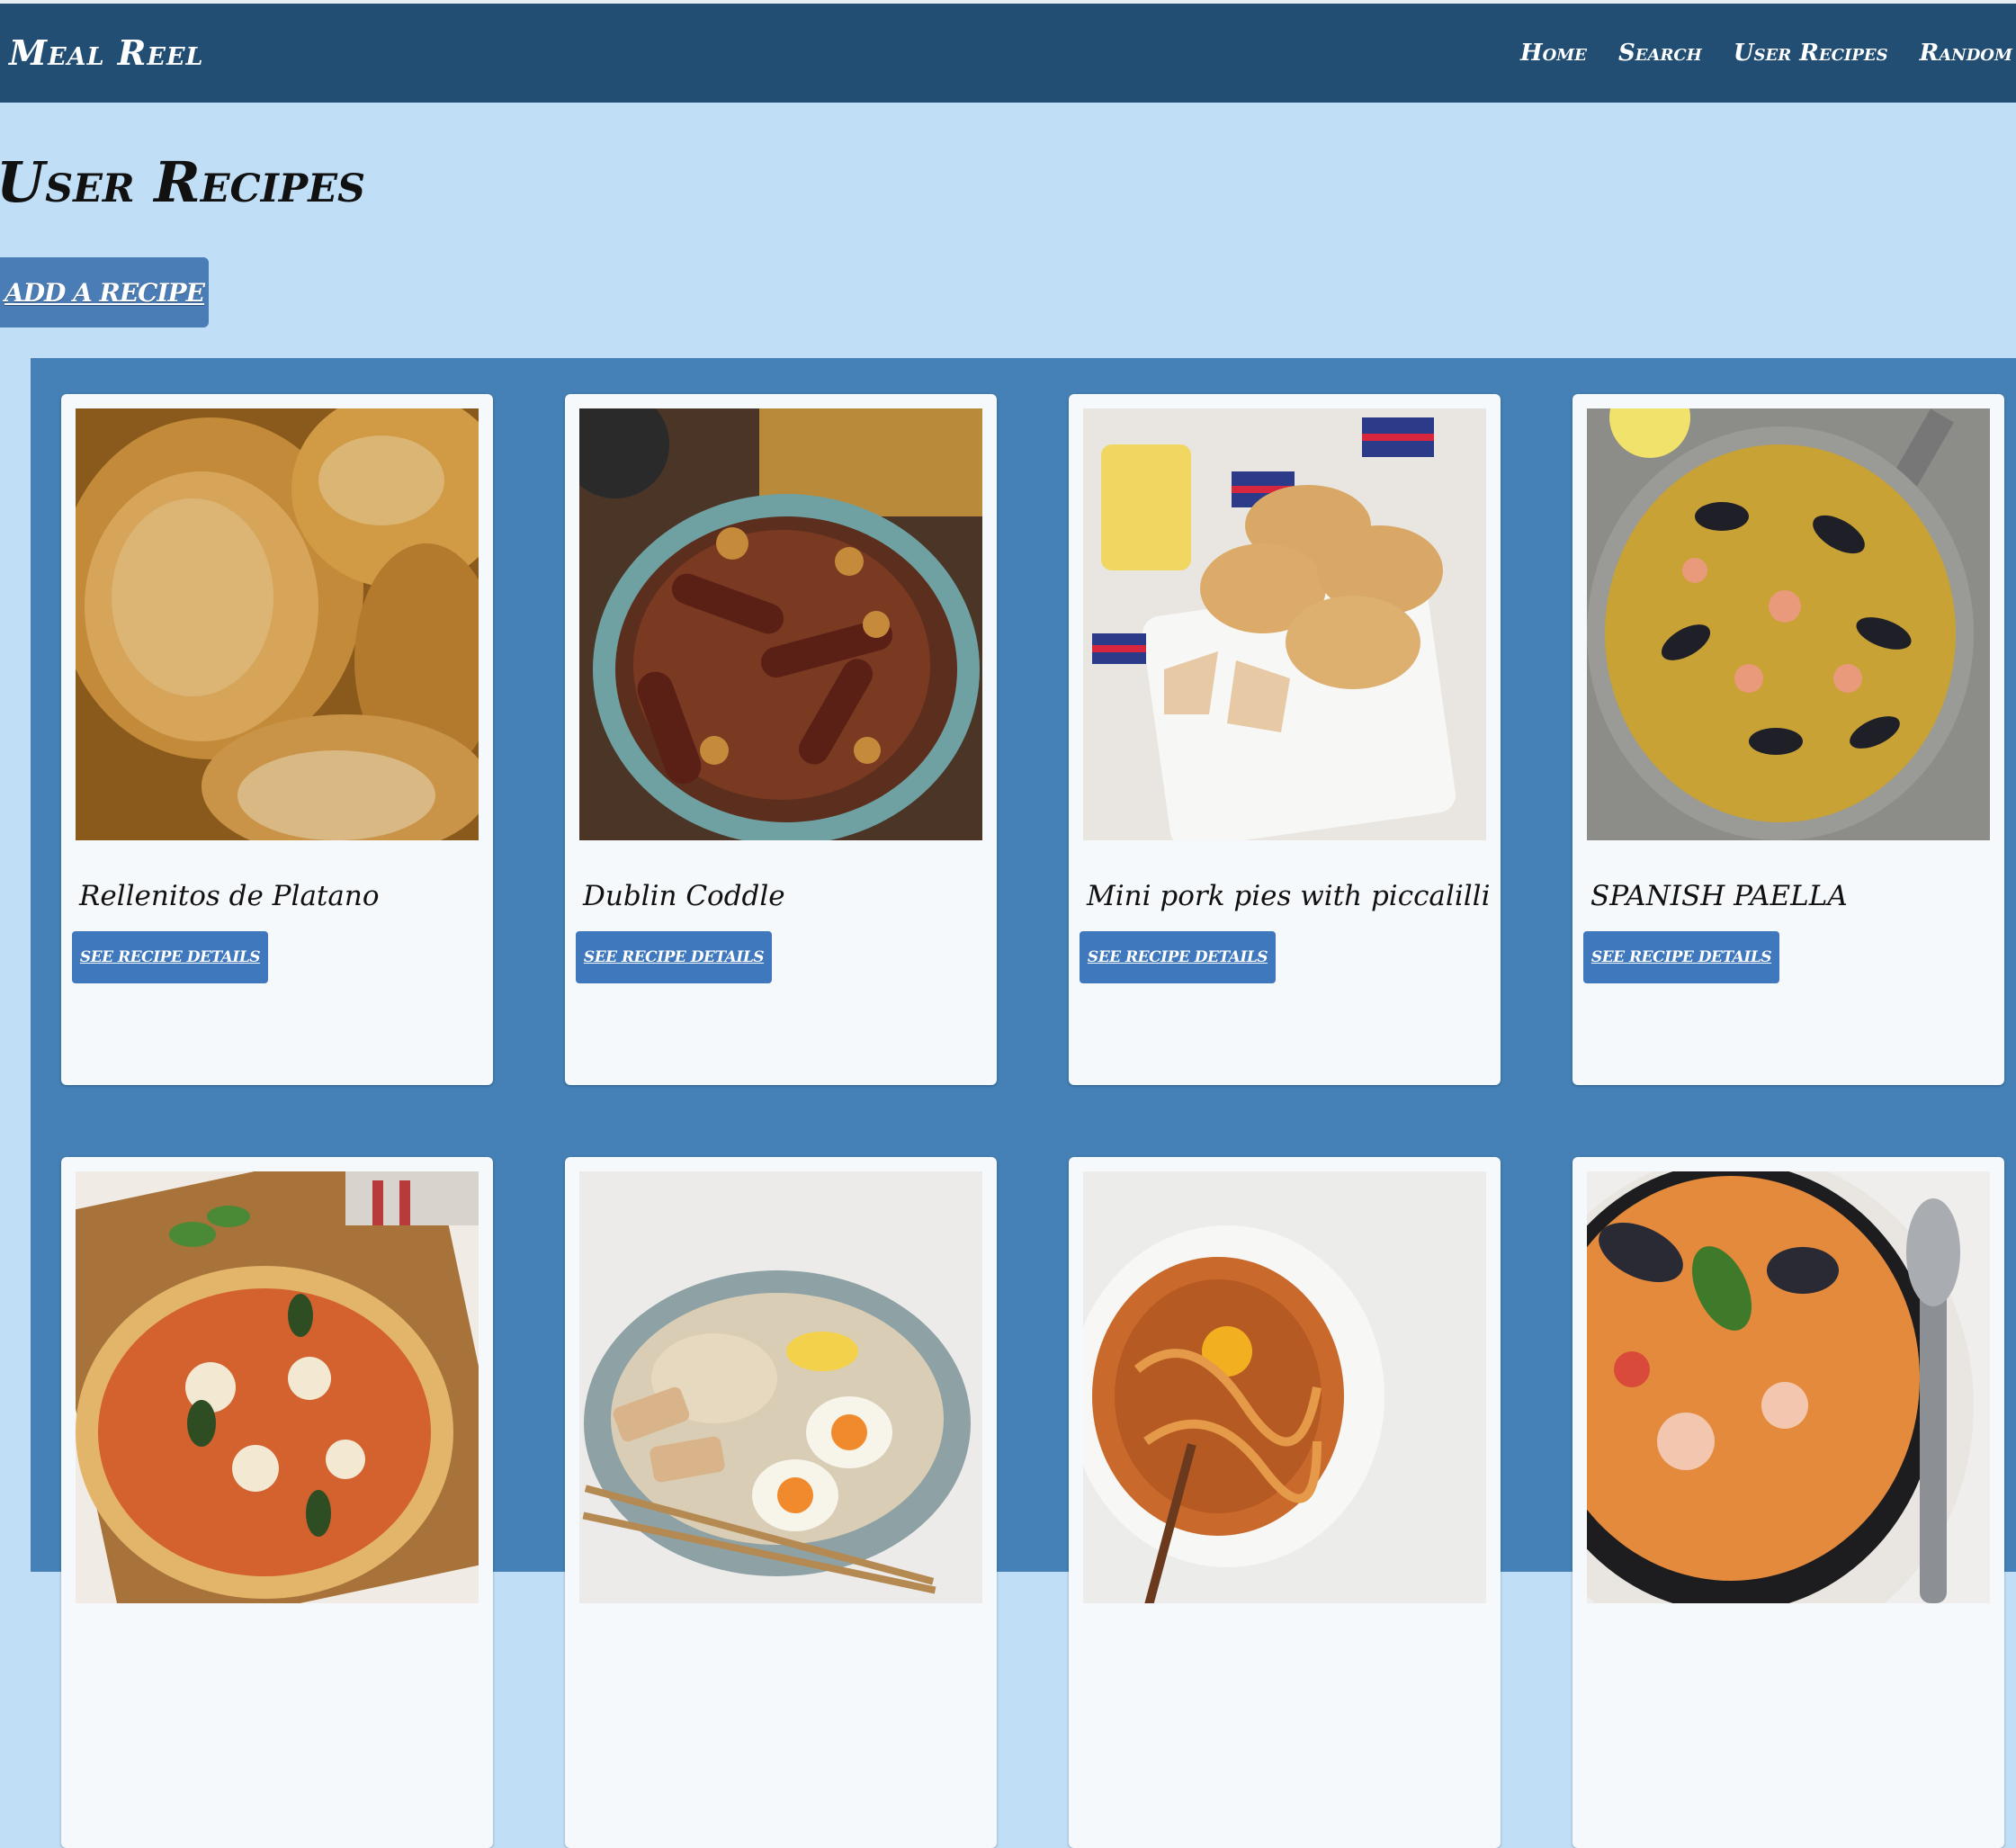 This screenshot has height=1848, width=2016. I want to click on nav-links: Home Search User Recipes Random Recipe, so click(1768, 53).